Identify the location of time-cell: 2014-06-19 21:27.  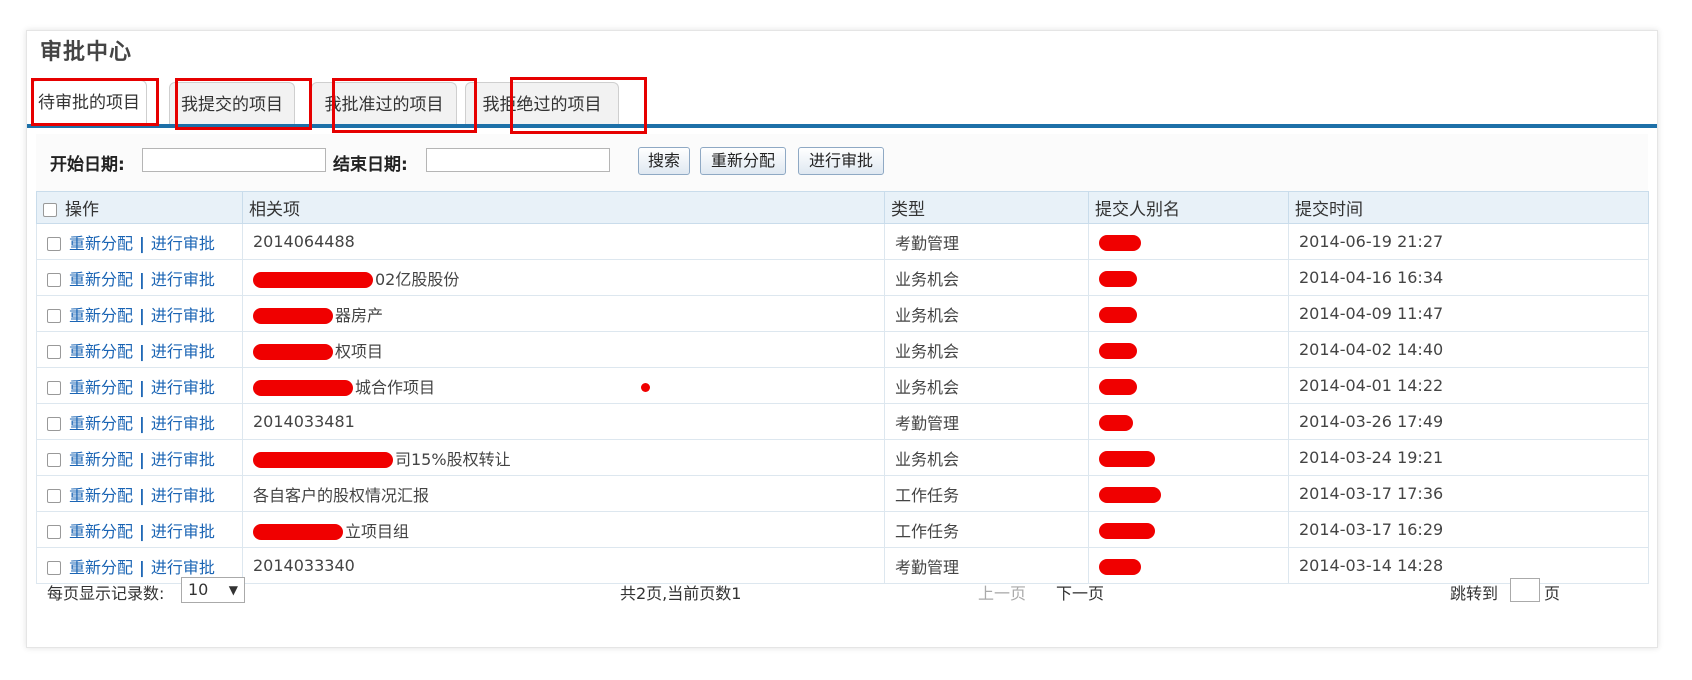
(1468, 241).